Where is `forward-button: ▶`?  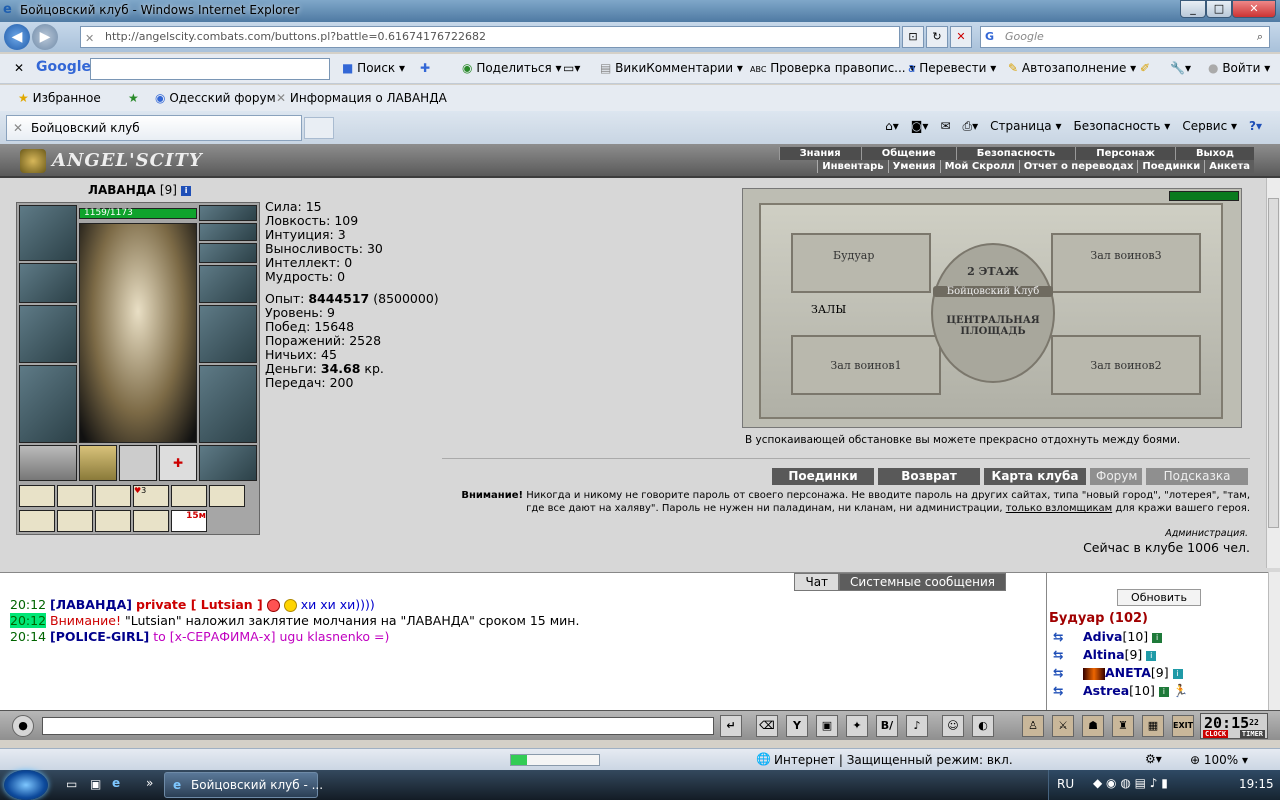 forward-button: ▶ is located at coordinates (45, 37).